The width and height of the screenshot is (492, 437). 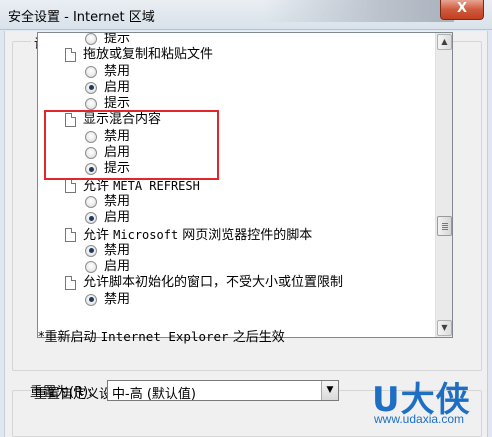 I want to click on grip-icon, so click(x=445, y=226).